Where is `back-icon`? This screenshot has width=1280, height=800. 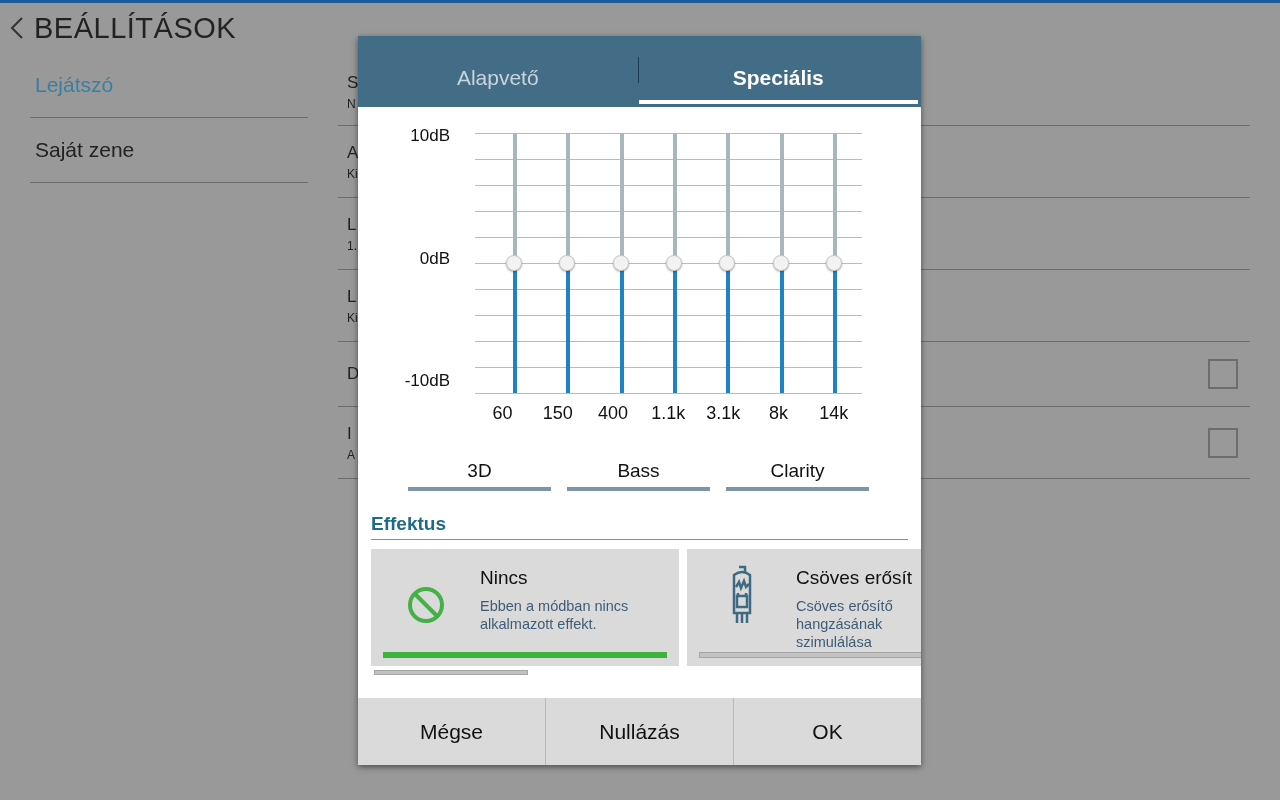
back-icon is located at coordinates (17, 28).